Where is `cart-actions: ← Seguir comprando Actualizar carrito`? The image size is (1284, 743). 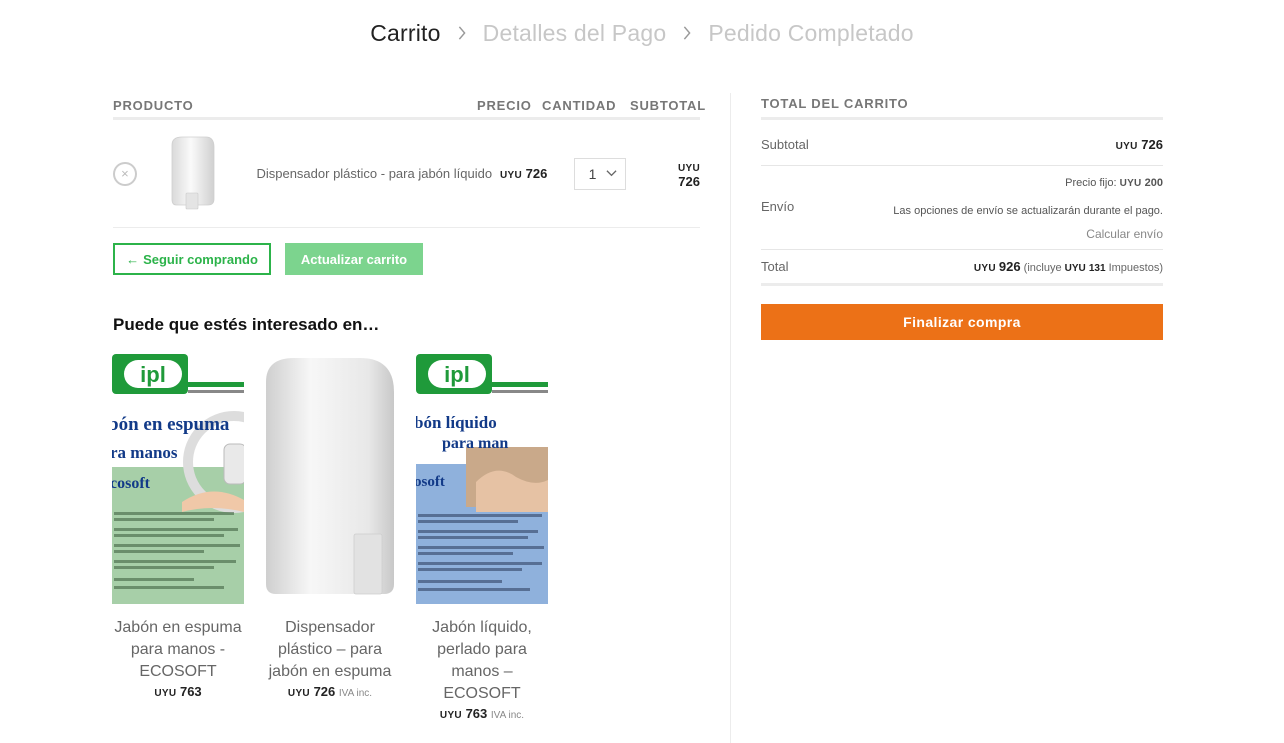 cart-actions: ← Seguir comprando Actualizar carrito is located at coordinates (406, 259).